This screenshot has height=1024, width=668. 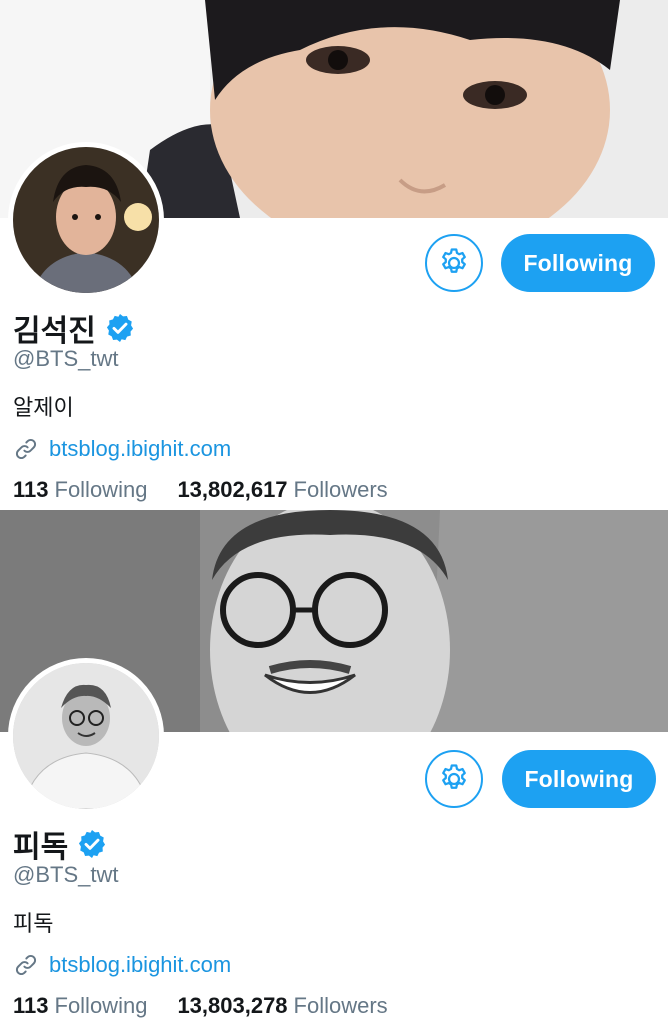 What do you see at coordinates (232, 489) in the screenshot?
I see `followers-count: 13,802,617` at bounding box center [232, 489].